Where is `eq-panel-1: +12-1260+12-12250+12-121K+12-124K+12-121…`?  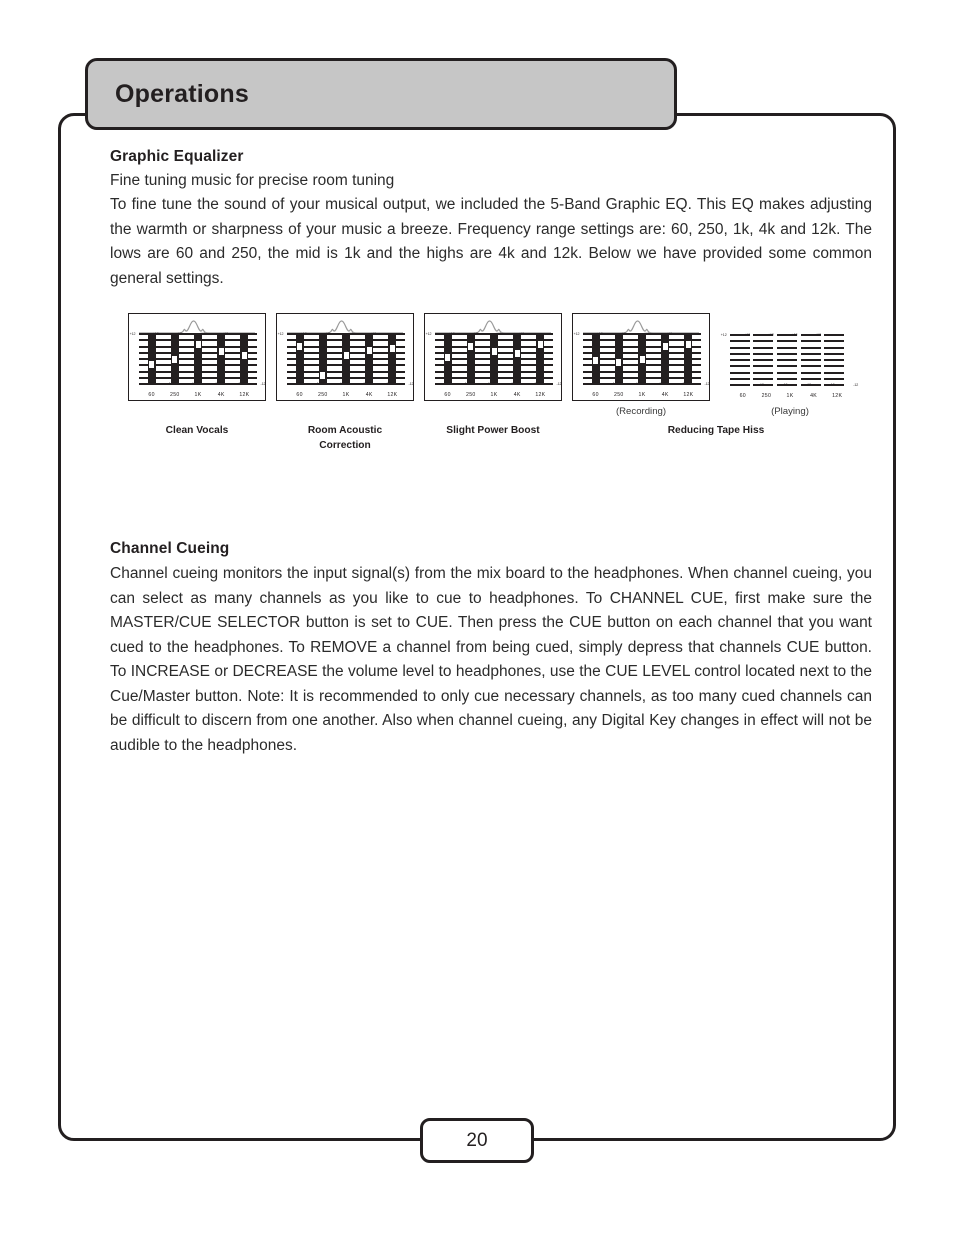 eq-panel-1: +12-1260+12-12250+12-121K+12-124K+12-121… is located at coordinates (197, 357).